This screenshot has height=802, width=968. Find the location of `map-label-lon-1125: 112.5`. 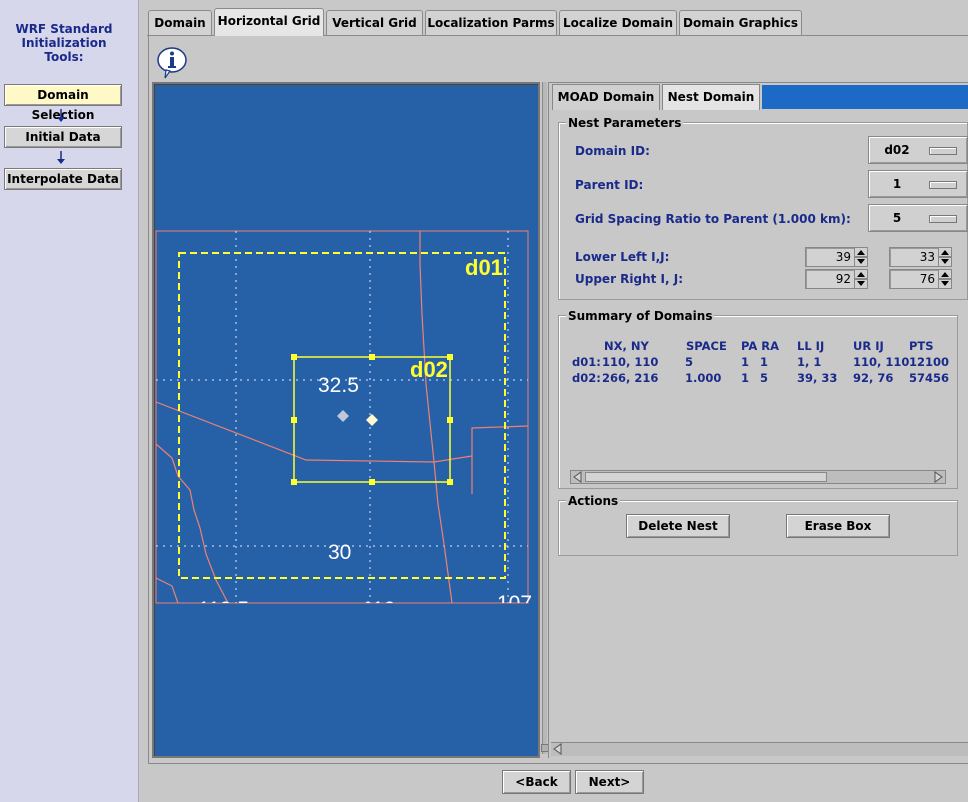

map-label-lon-1125: 112.5 is located at coordinates (223, 609).